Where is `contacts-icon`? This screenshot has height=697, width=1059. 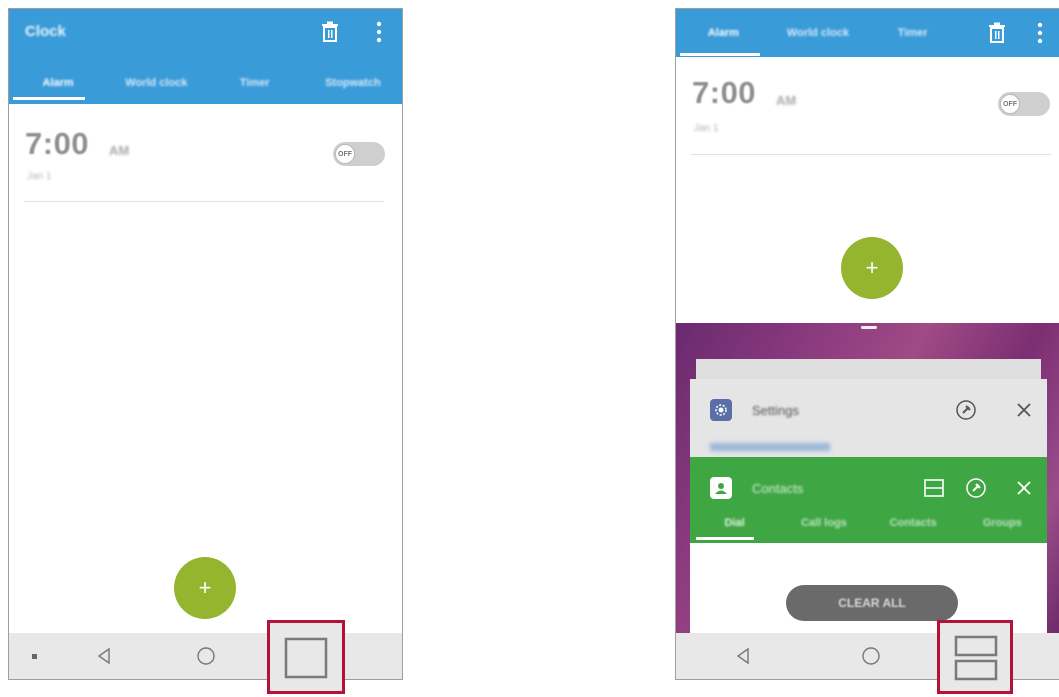
contacts-icon is located at coordinates (721, 488).